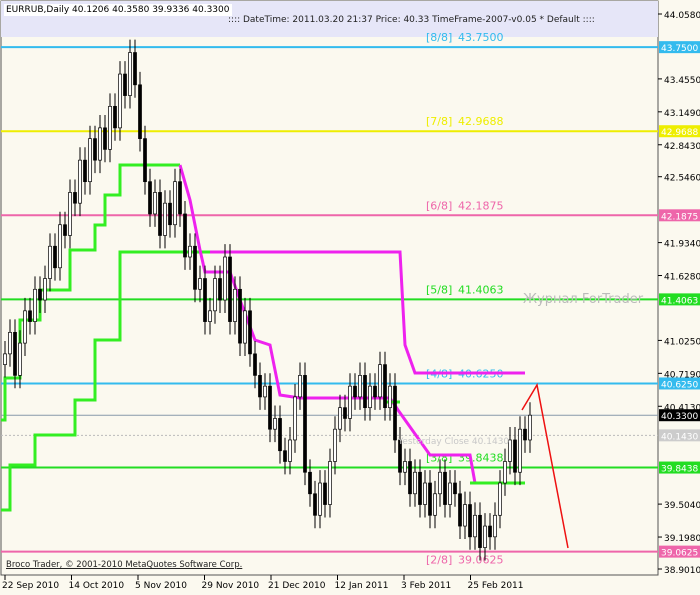 This screenshot has width=700, height=595. I want to click on y-tick-label: 40.4130, so click(682, 408).